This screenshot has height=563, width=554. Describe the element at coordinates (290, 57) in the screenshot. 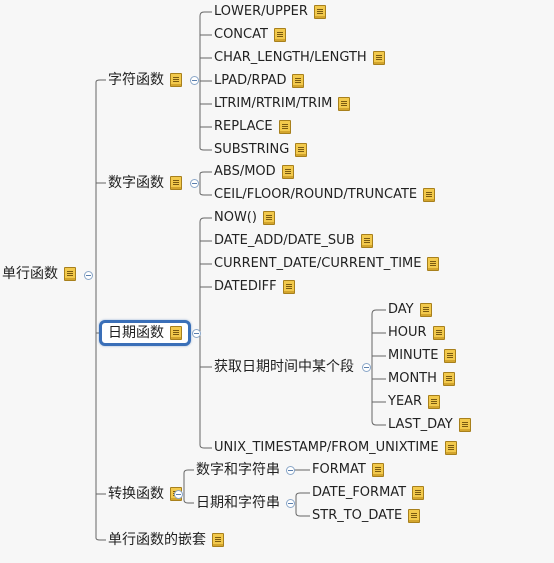

I see `func-label: CHAR_LENGTH/LENGTH` at that location.